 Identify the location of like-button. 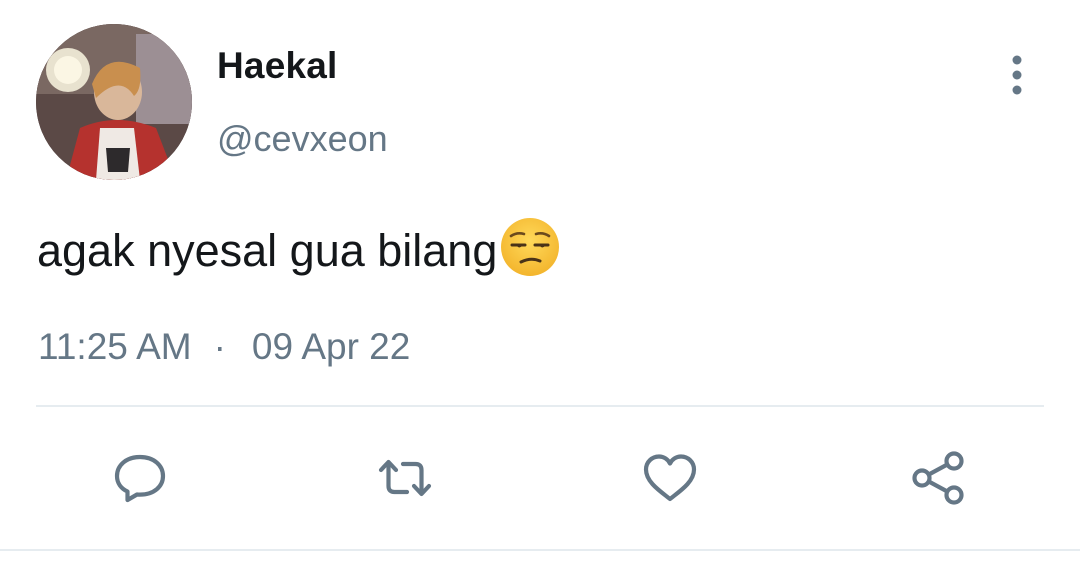
(670, 478).